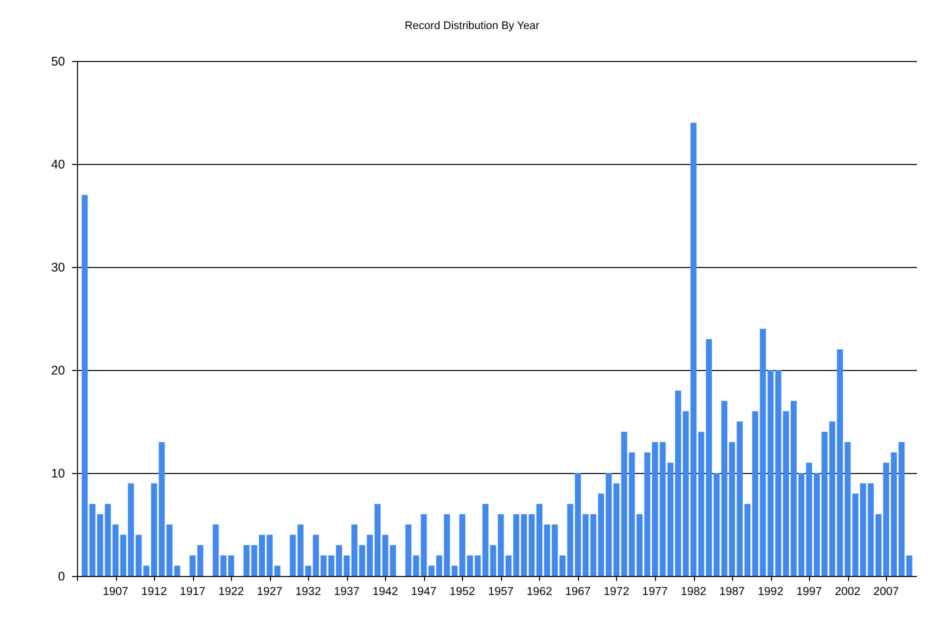 This screenshot has height=630, width=945. What do you see at coordinates (655, 592) in the screenshot?
I see `x-tick-label: 1977` at bounding box center [655, 592].